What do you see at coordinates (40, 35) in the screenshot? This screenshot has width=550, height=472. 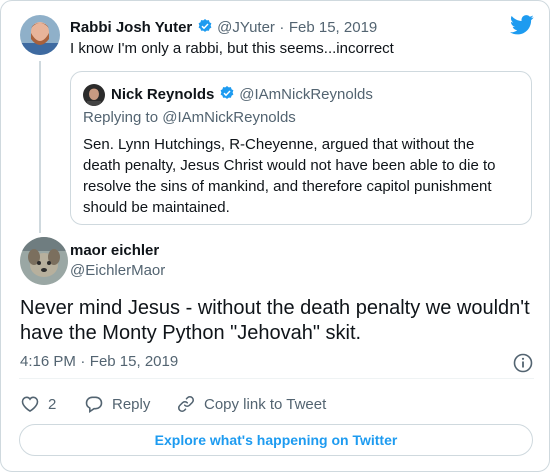 I see `rabbi-avatar` at bounding box center [40, 35].